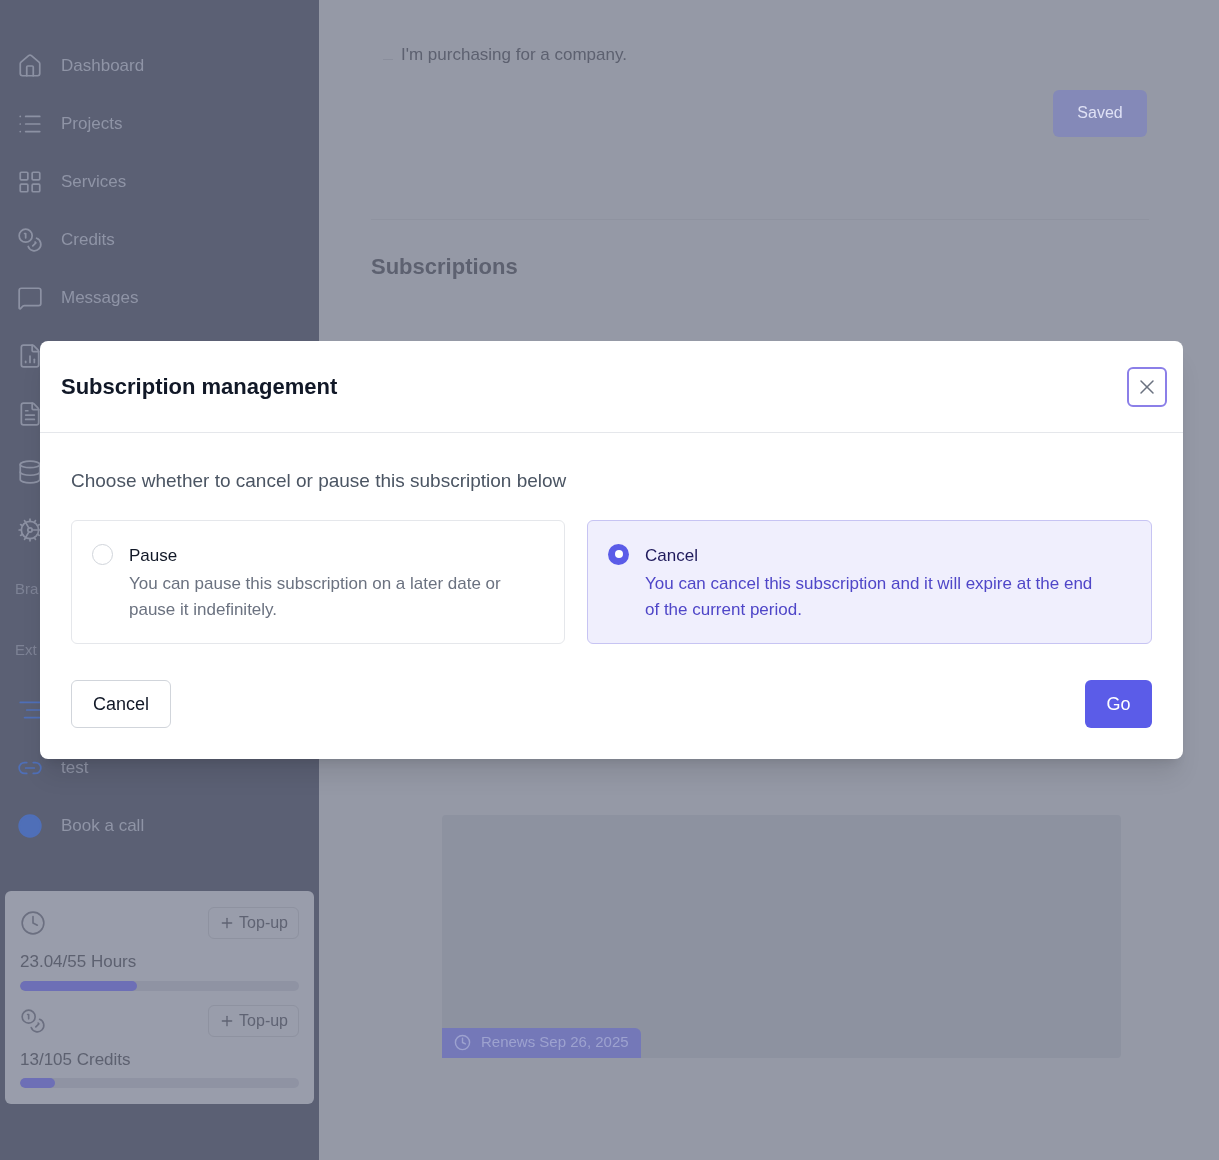 The height and width of the screenshot is (1160, 1219). I want to click on home-icon, so click(30, 66).